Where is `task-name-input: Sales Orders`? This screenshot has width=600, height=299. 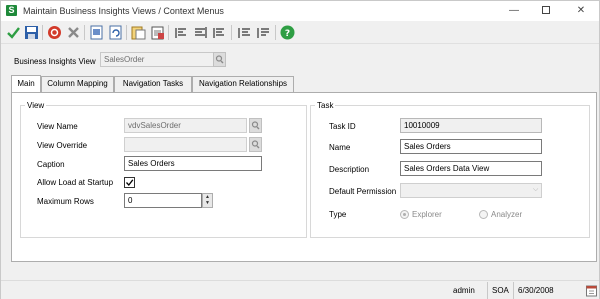 task-name-input: Sales Orders is located at coordinates (471, 146).